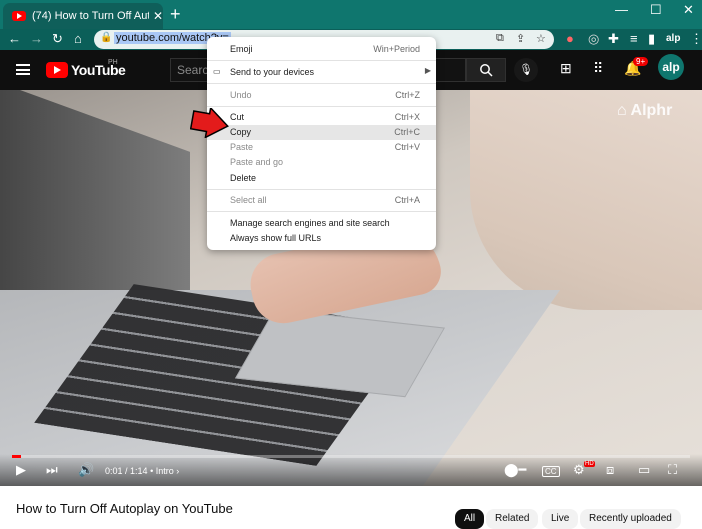 The width and height of the screenshot is (702, 529). I want to click on extension-icon: ●, so click(570, 39).